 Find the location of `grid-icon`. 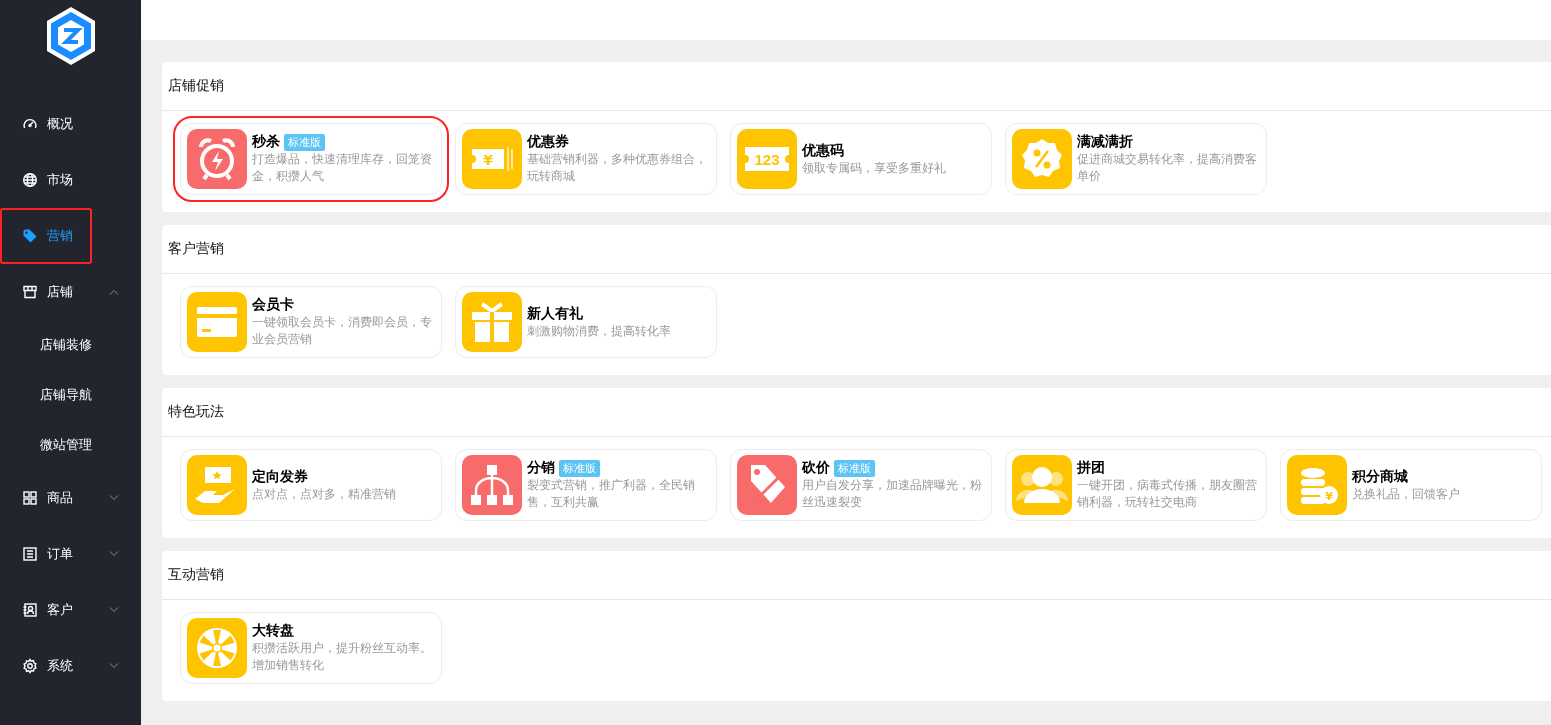

grid-icon is located at coordinates (30, 498).